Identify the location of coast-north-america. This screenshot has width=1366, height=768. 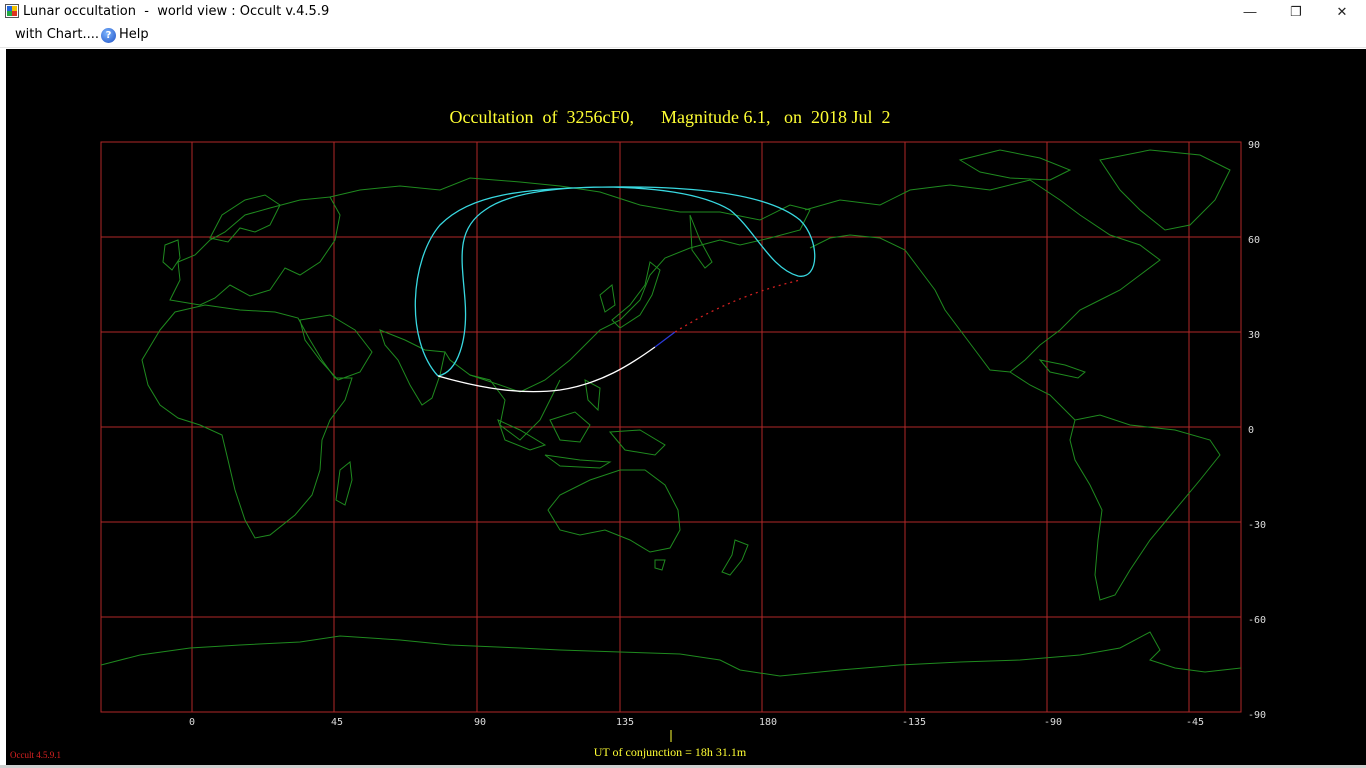
(982, 276).